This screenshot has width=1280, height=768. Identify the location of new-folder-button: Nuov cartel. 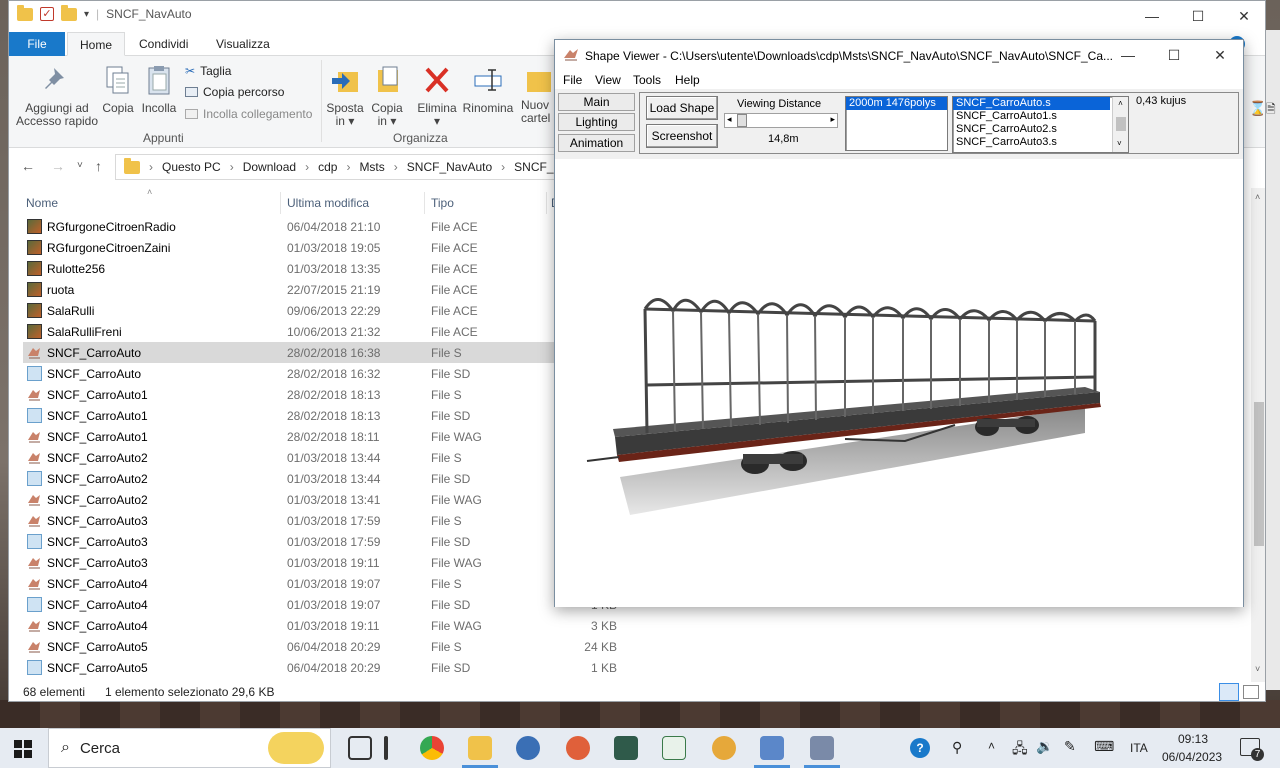
(538, 94).